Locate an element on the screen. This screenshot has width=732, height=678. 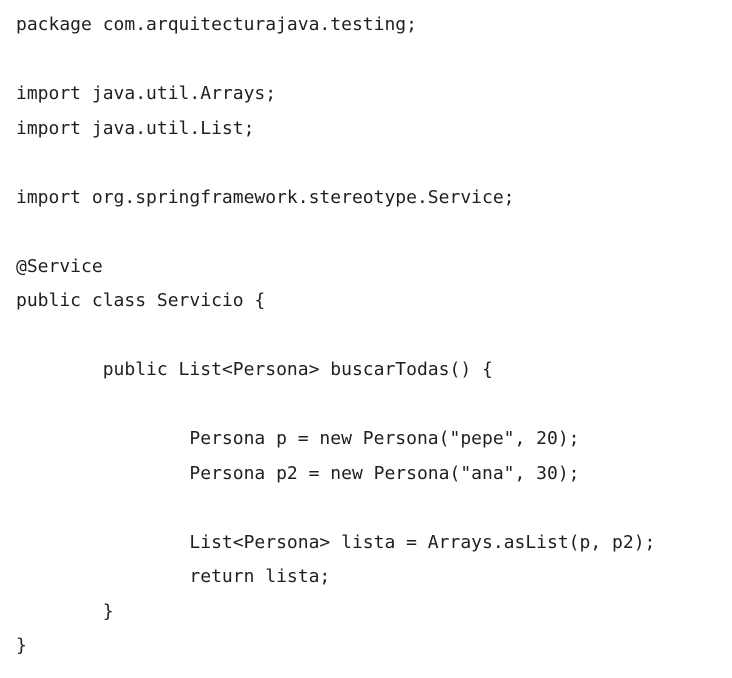
code-line-method-close: } is located at coordinates (65, 611).